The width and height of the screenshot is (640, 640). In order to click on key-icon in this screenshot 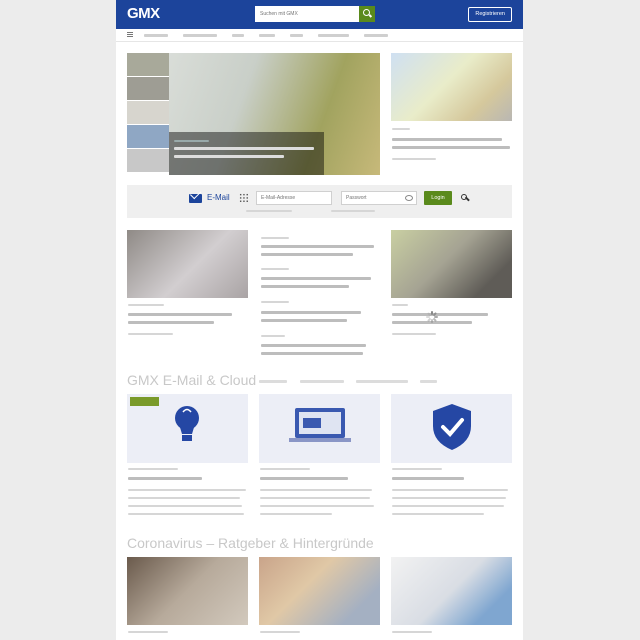, I will do `click(465, 197)`.